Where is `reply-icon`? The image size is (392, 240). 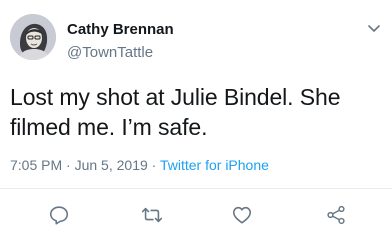 reply-icon is located at coordinates (59, 215).